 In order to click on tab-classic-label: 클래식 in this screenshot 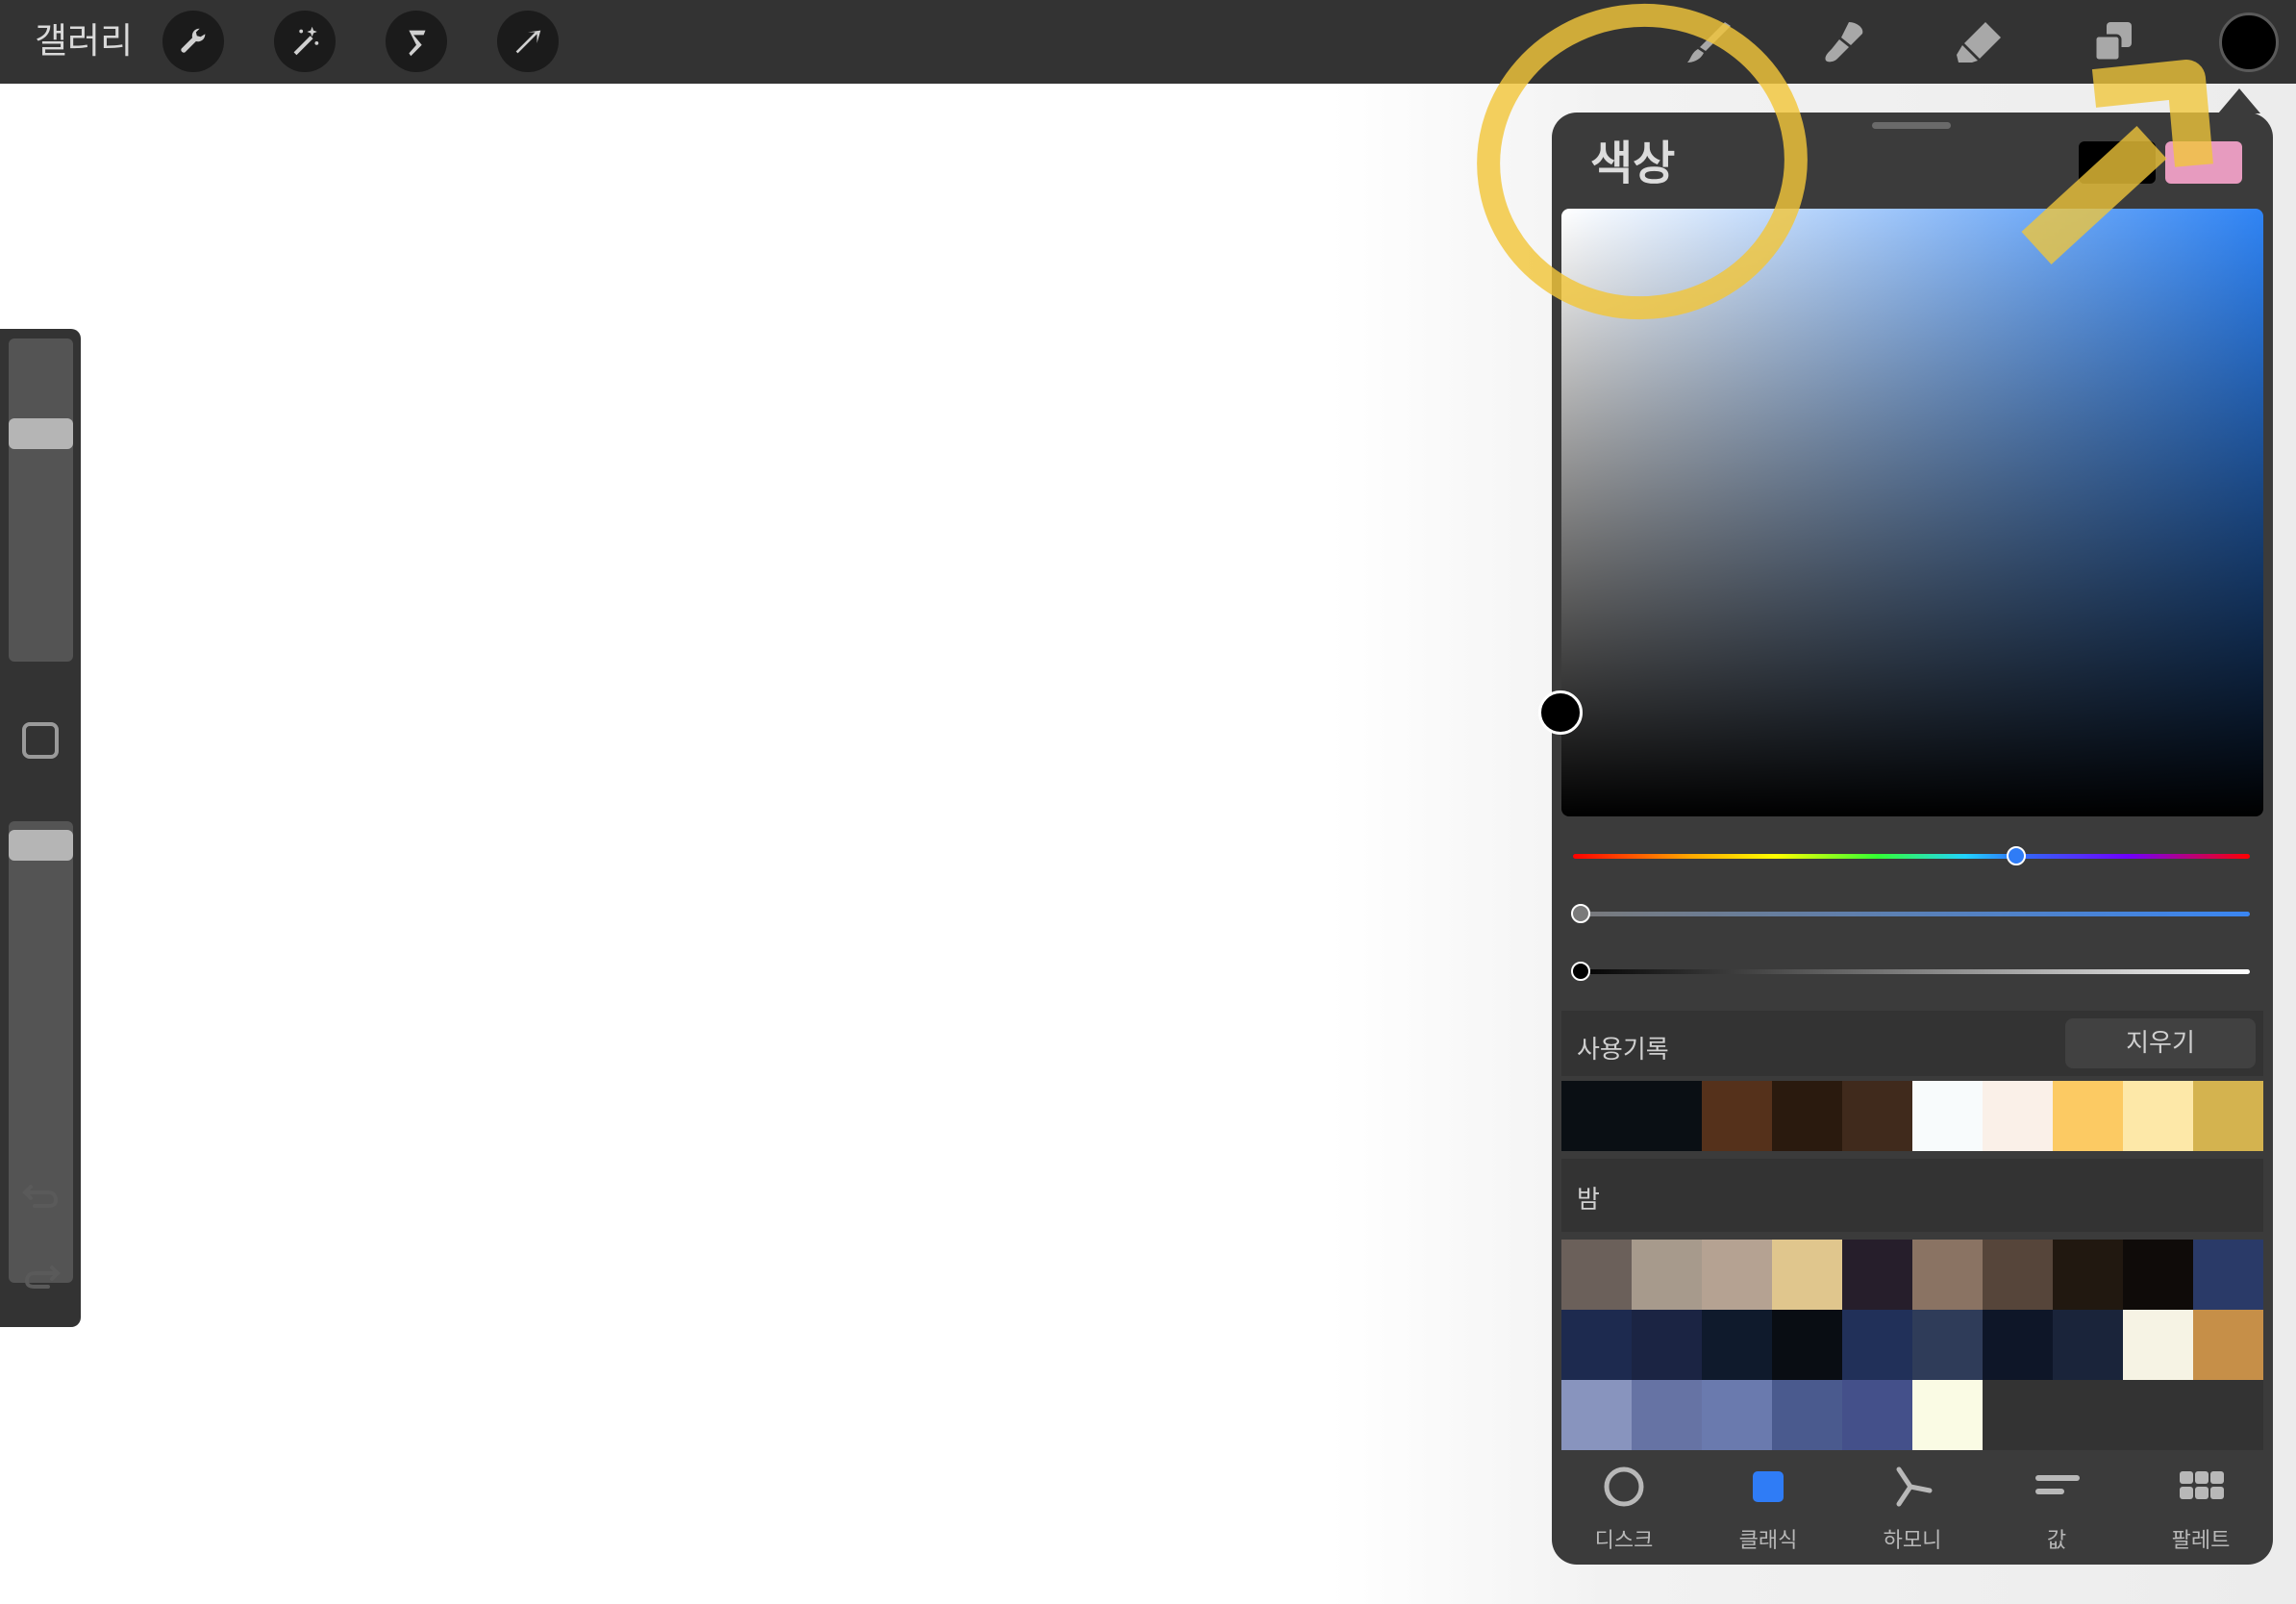, I will do `click(1768, 1541)`.